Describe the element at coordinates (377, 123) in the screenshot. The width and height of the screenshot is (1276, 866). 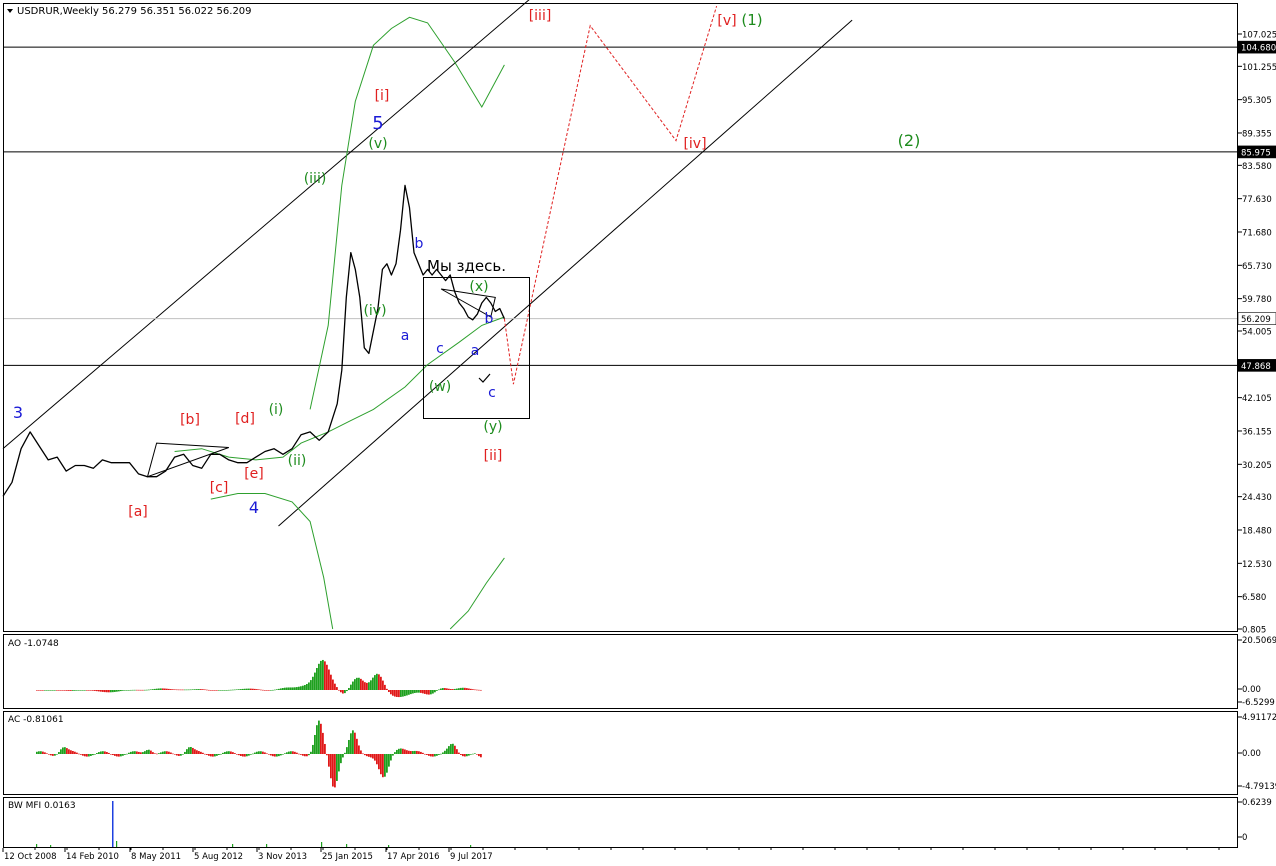
I see `wave-label: 5` at that location.